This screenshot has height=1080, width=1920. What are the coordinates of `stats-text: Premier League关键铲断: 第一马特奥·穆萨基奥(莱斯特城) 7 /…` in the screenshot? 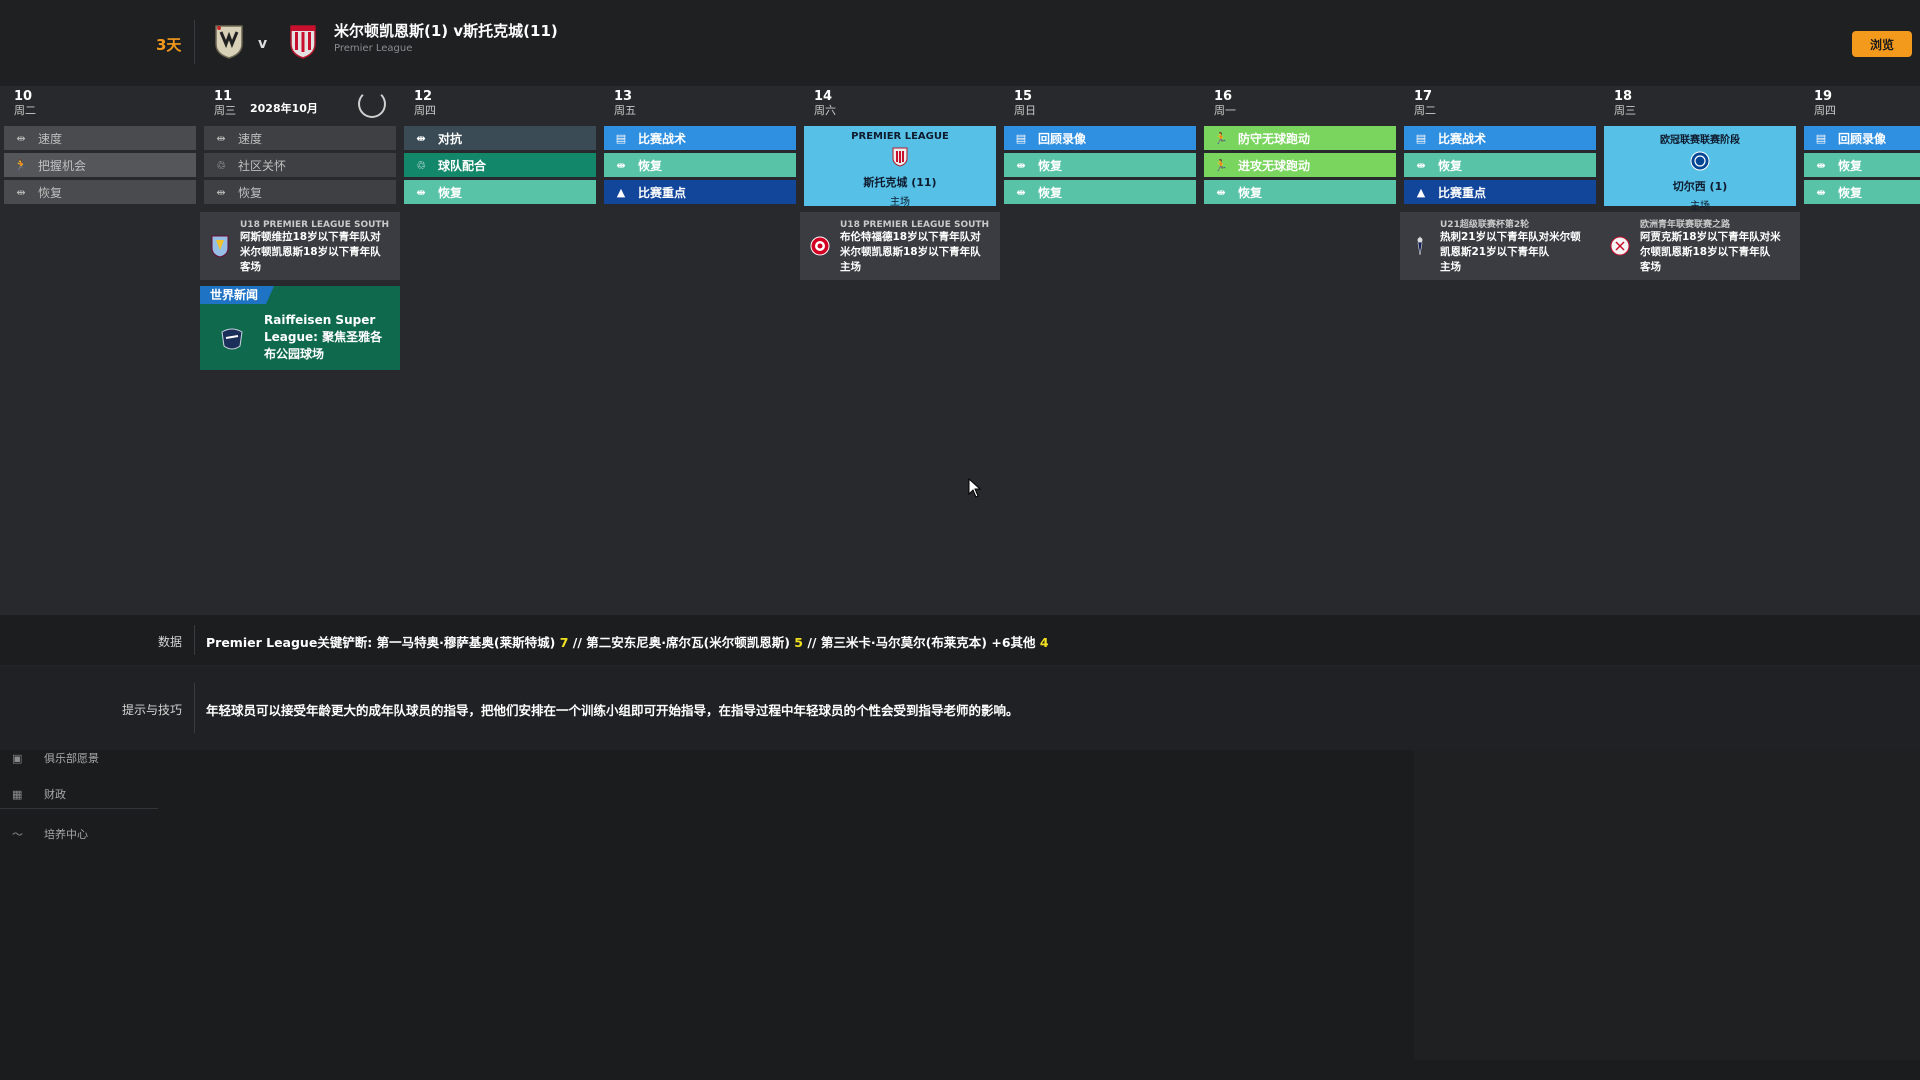 It's located at (627, 641).